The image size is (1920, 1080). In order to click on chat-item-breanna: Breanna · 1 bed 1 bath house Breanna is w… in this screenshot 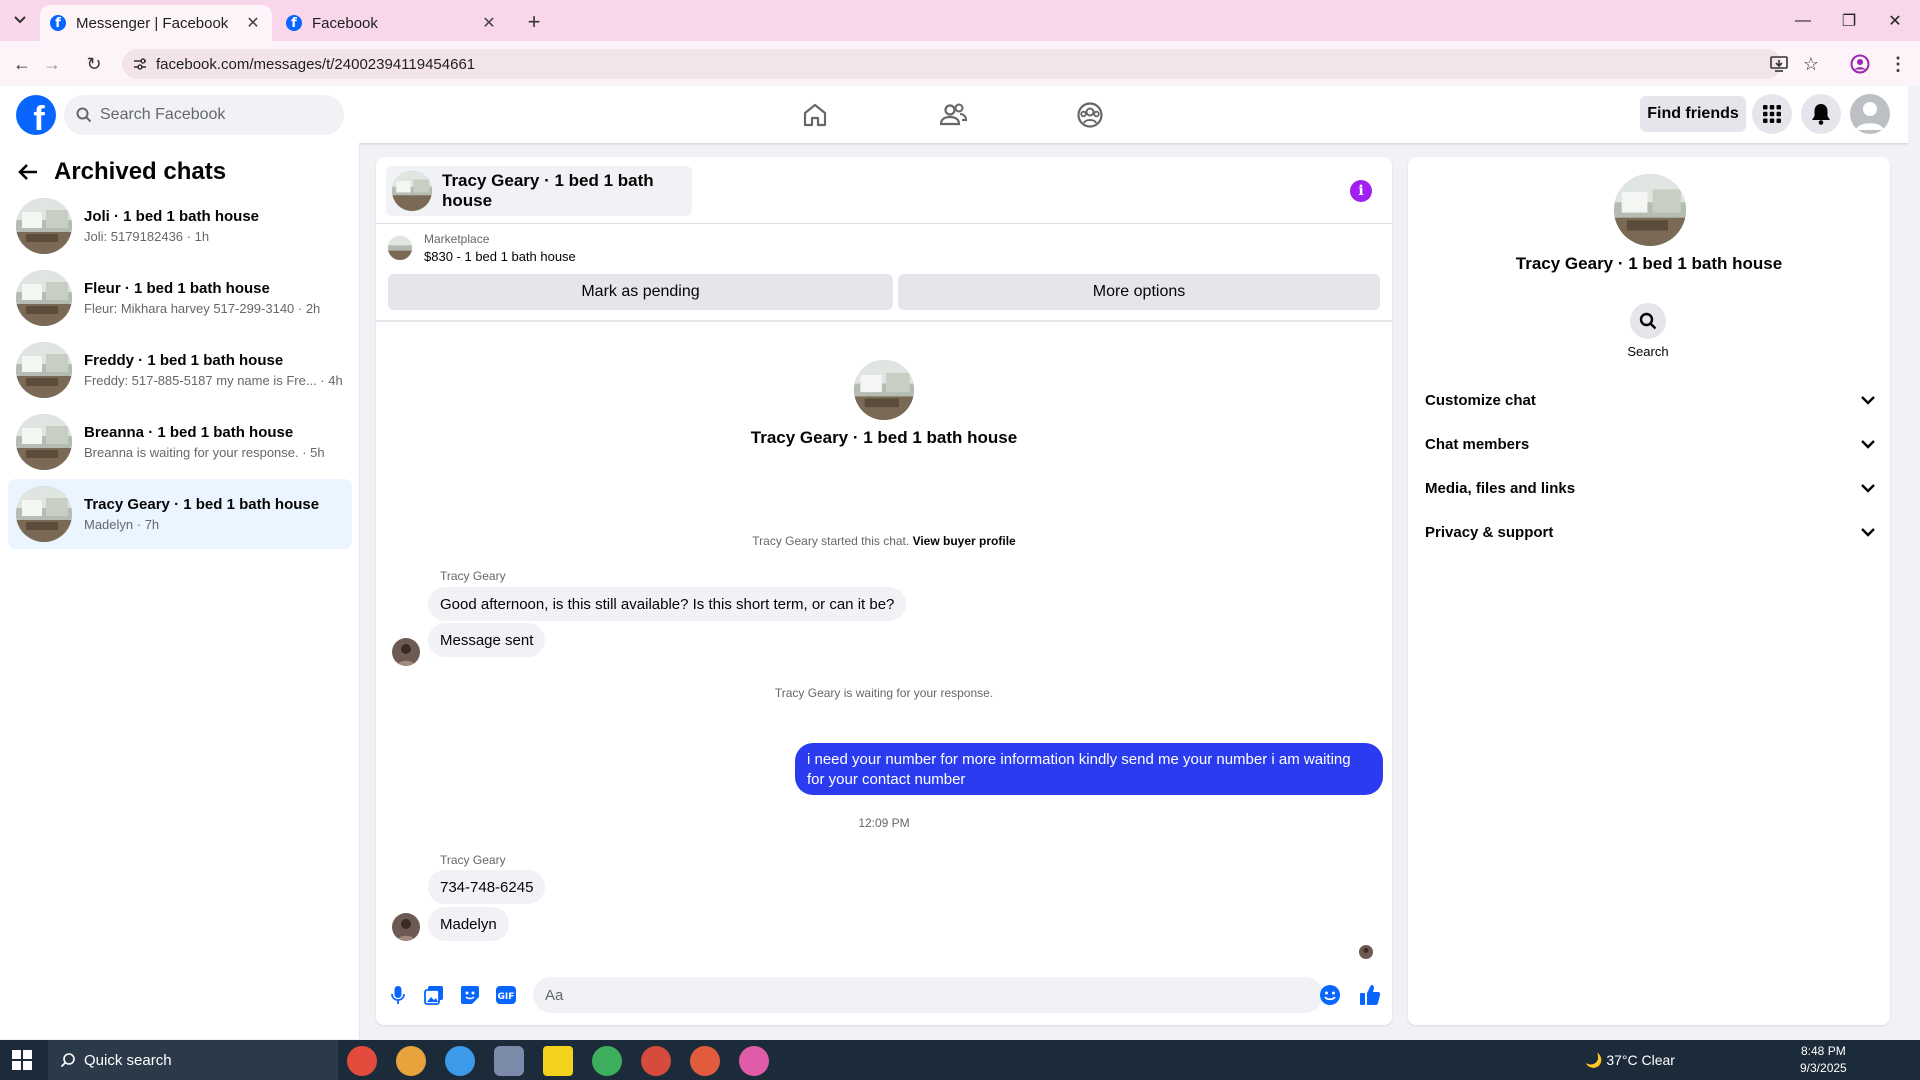, I will do `click(180, 442)`.